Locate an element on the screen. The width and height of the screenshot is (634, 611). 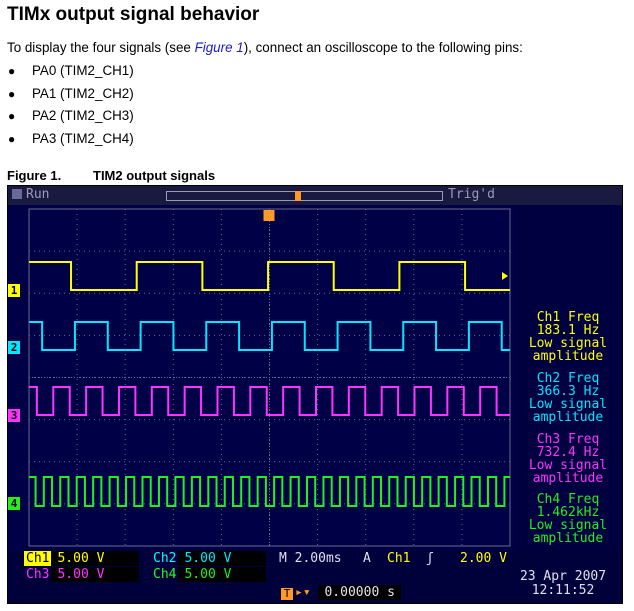
trigger-level-arrow-icon is located at coordinates (505, 276).